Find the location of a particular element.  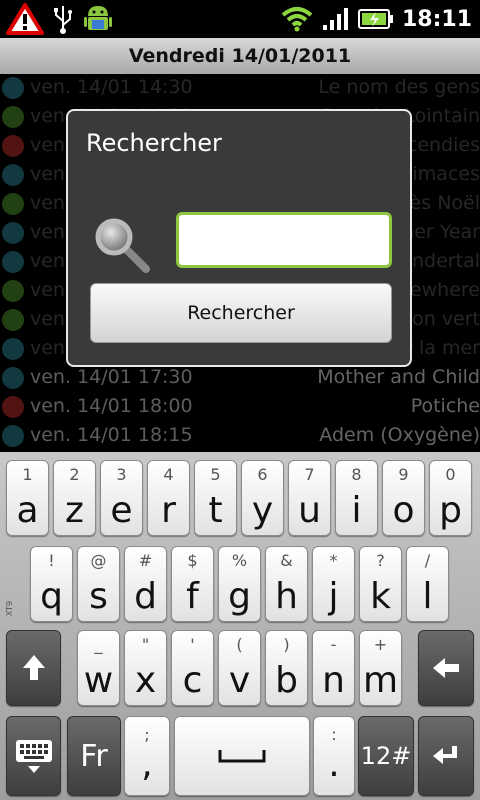

status-bar: 18:11 is located at coordinates (240, 19).